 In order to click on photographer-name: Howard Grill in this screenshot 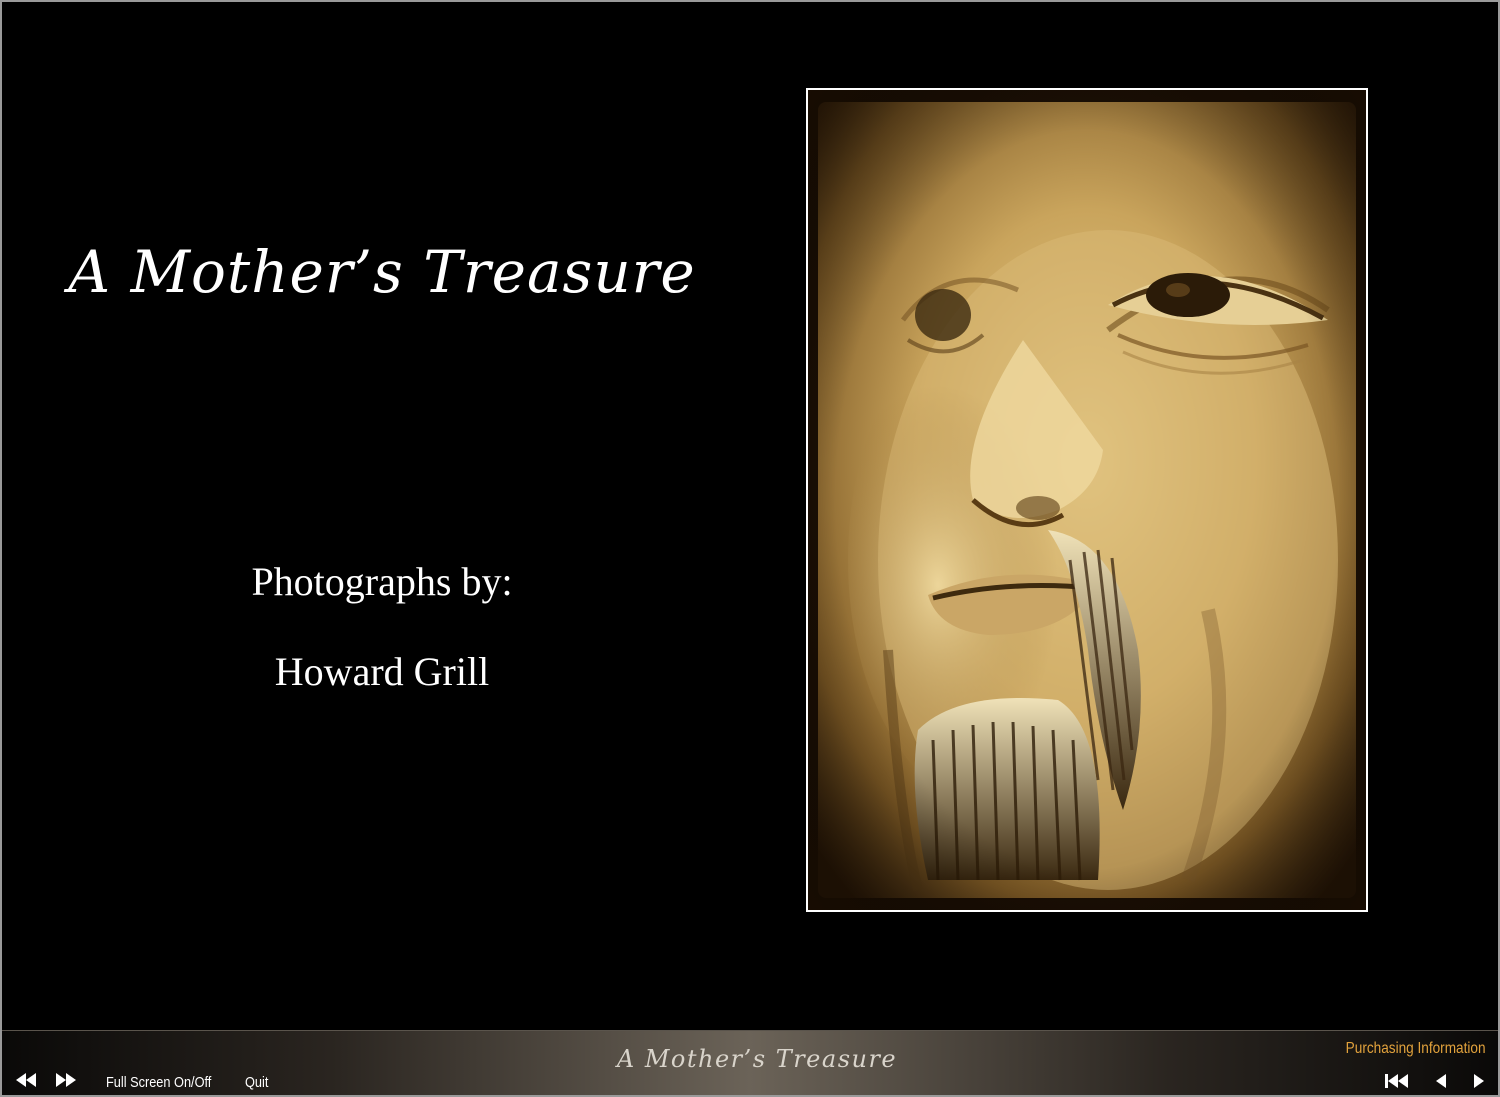, I will do `click(382, 671)`.